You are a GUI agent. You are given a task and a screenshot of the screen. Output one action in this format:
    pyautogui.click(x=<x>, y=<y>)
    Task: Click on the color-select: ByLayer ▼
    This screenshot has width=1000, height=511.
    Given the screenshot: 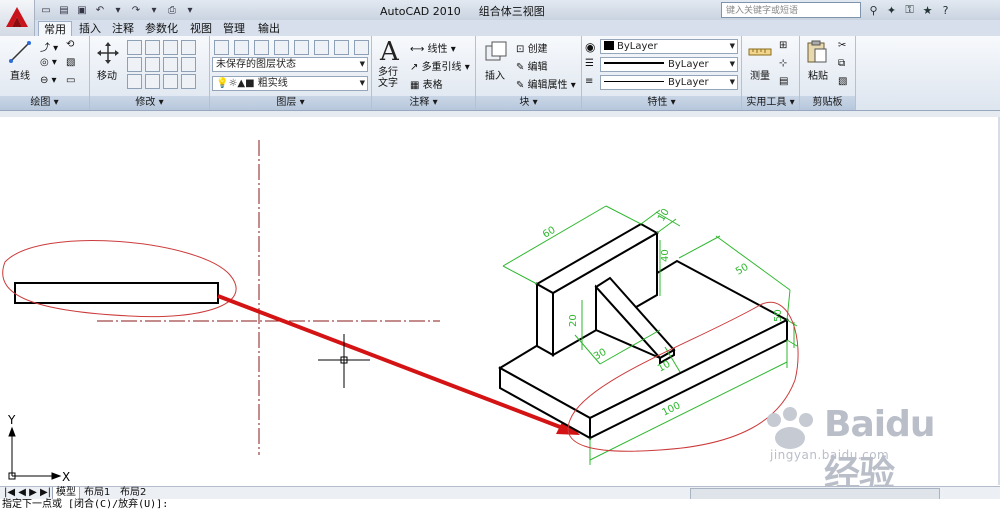 What is the action you would take?
    pyautogui.click(x=669, y=46)
    